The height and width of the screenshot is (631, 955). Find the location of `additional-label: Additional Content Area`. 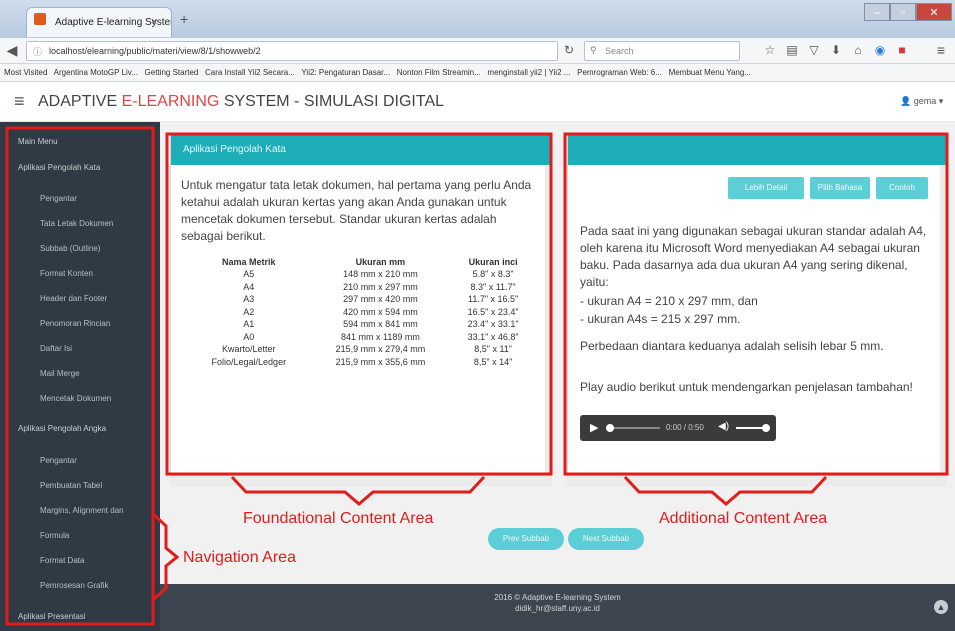

additional-label: Additional Content Area is located at coordinates (743, 518).